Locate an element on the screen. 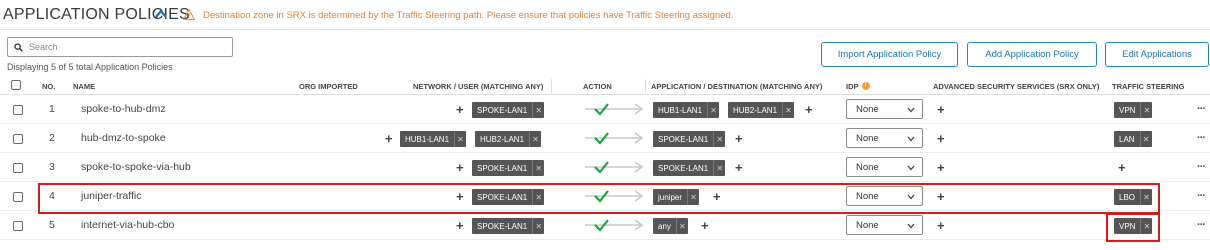 Image resolution: width=1210 pixels, height=250 pixels. add-application-policy-button: Add Application Policy is located at coordinates (1032, 54).